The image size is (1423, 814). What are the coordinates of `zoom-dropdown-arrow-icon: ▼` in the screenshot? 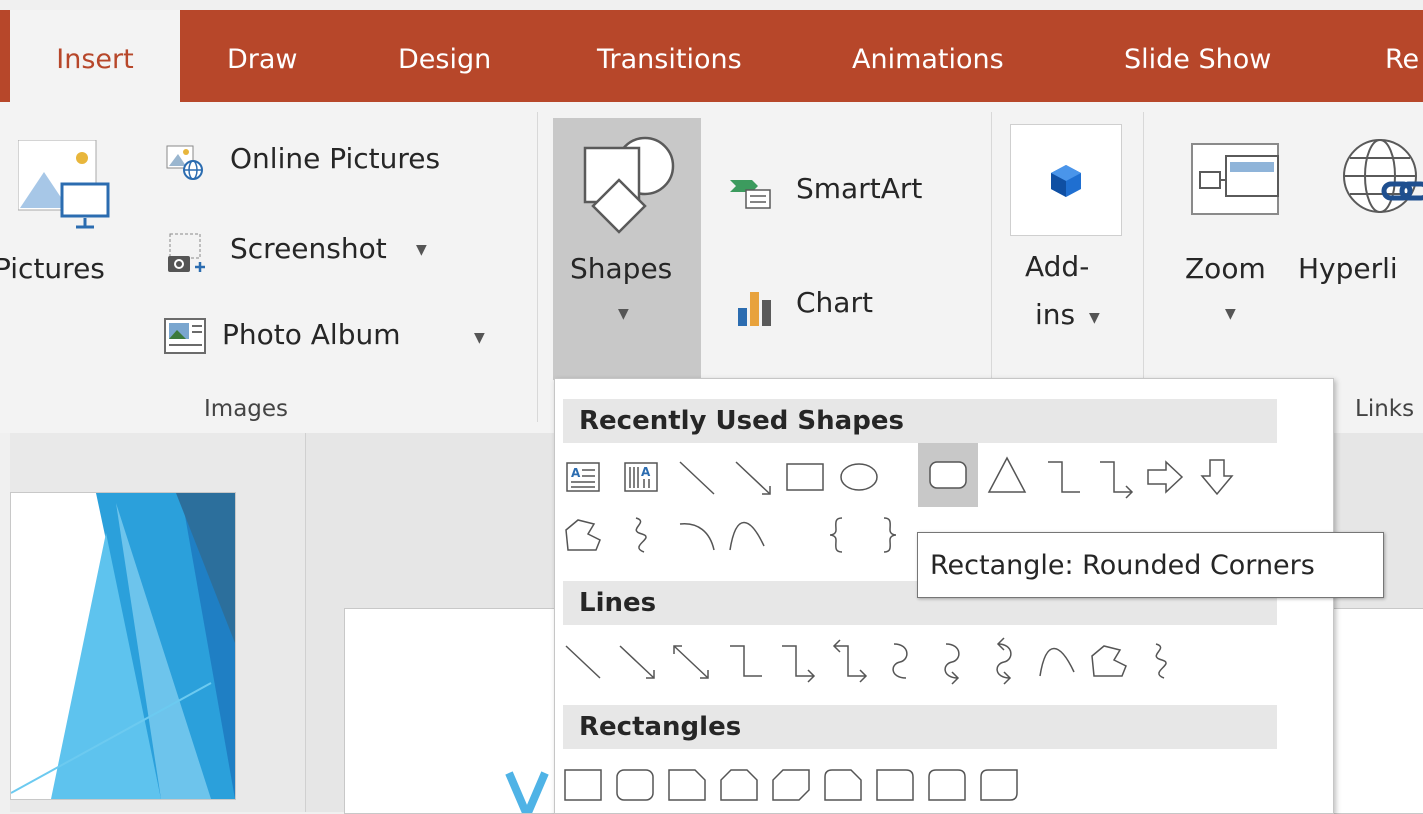 It's located at (1230, 314).